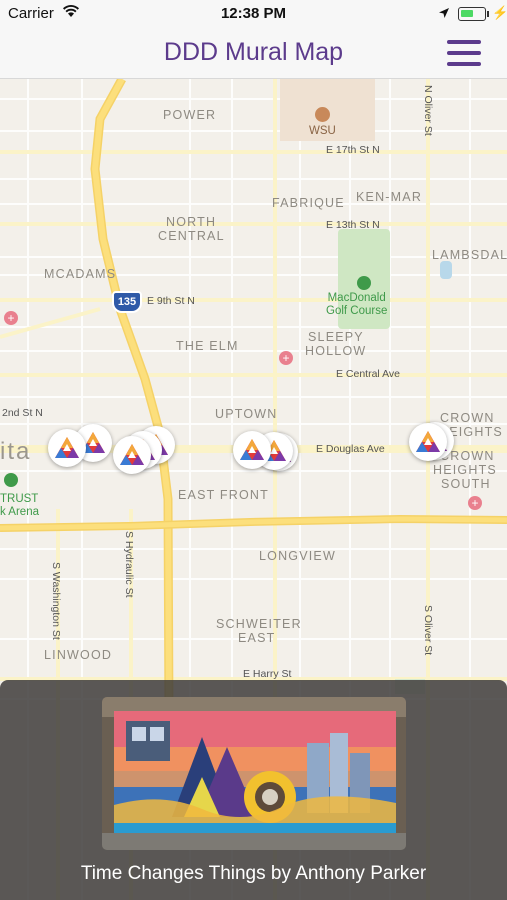  What do you see at coordinates (190, 115) in the screenshot?
I see `neighborhood-label: POWER` at bounding box center [190, 115].